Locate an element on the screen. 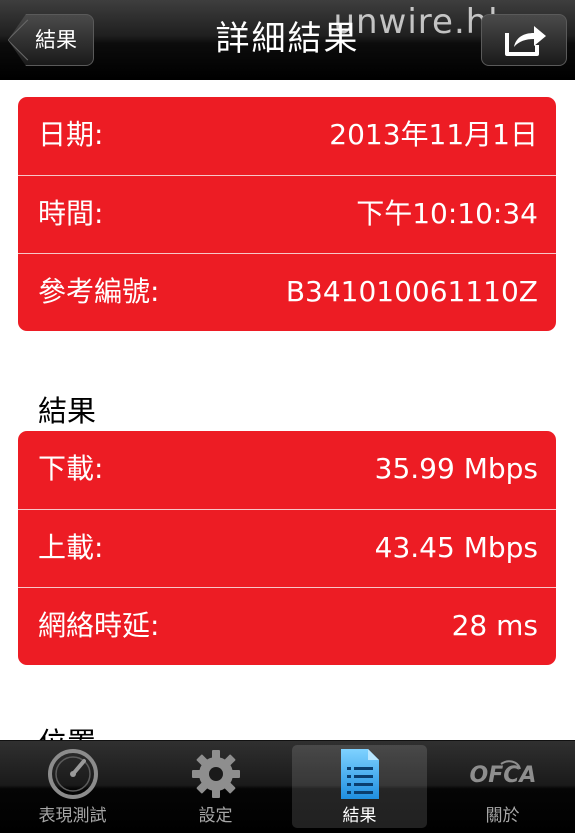  ofca-logo-icon: OFCA is located at coordinates (502, 774).